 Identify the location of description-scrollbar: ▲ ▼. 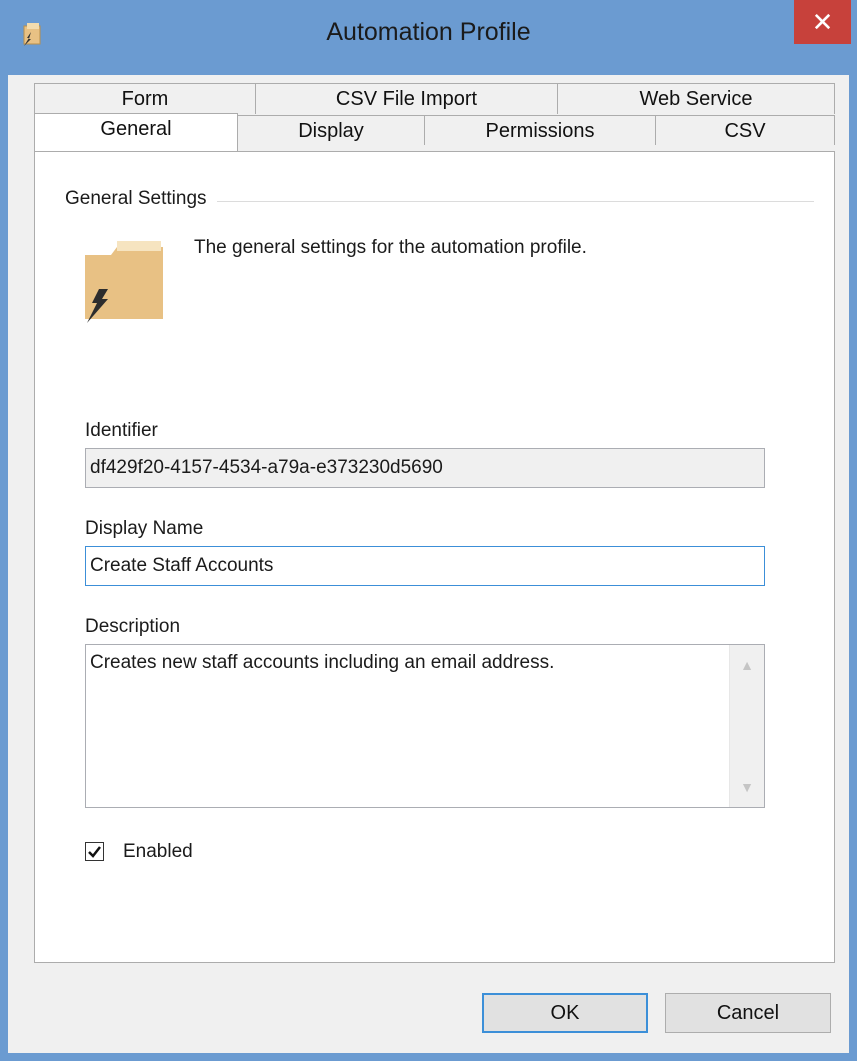
(746, 726).